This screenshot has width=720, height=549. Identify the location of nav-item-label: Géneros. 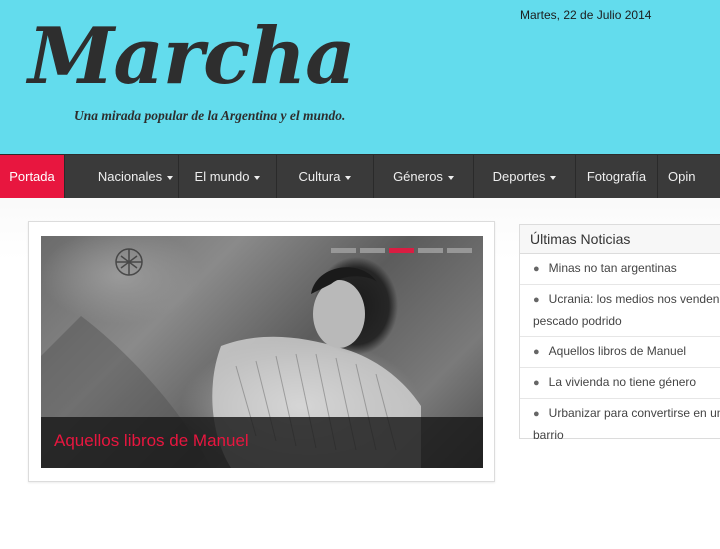
(418, 176).